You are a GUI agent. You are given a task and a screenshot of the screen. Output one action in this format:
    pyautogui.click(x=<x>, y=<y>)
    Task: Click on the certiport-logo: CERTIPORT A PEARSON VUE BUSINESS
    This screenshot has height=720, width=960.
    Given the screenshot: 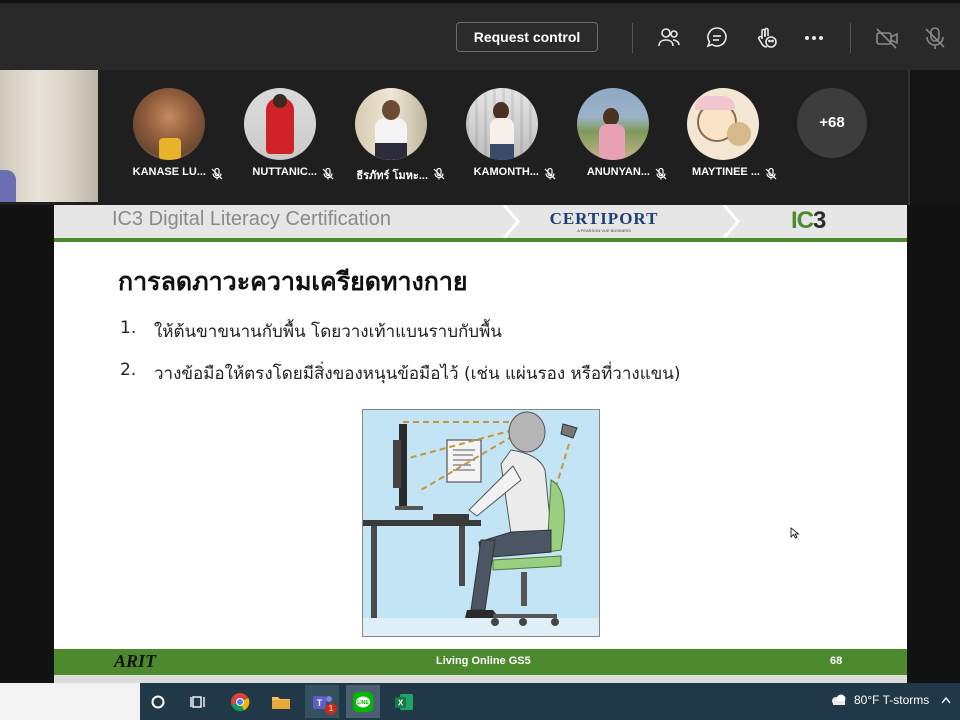 What is the action you would take?
    pyautogui.click(x=604, y=221)
    